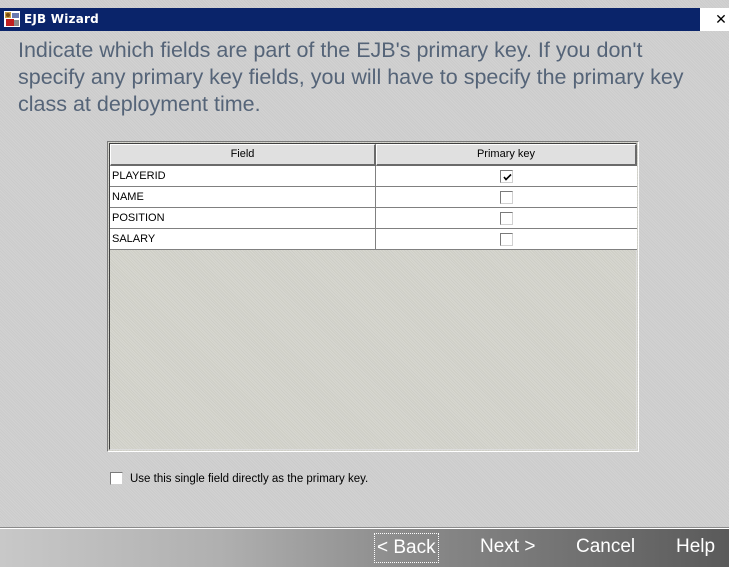  I want to click on instructions-line-3: class at deployment time., so click(139, 104).